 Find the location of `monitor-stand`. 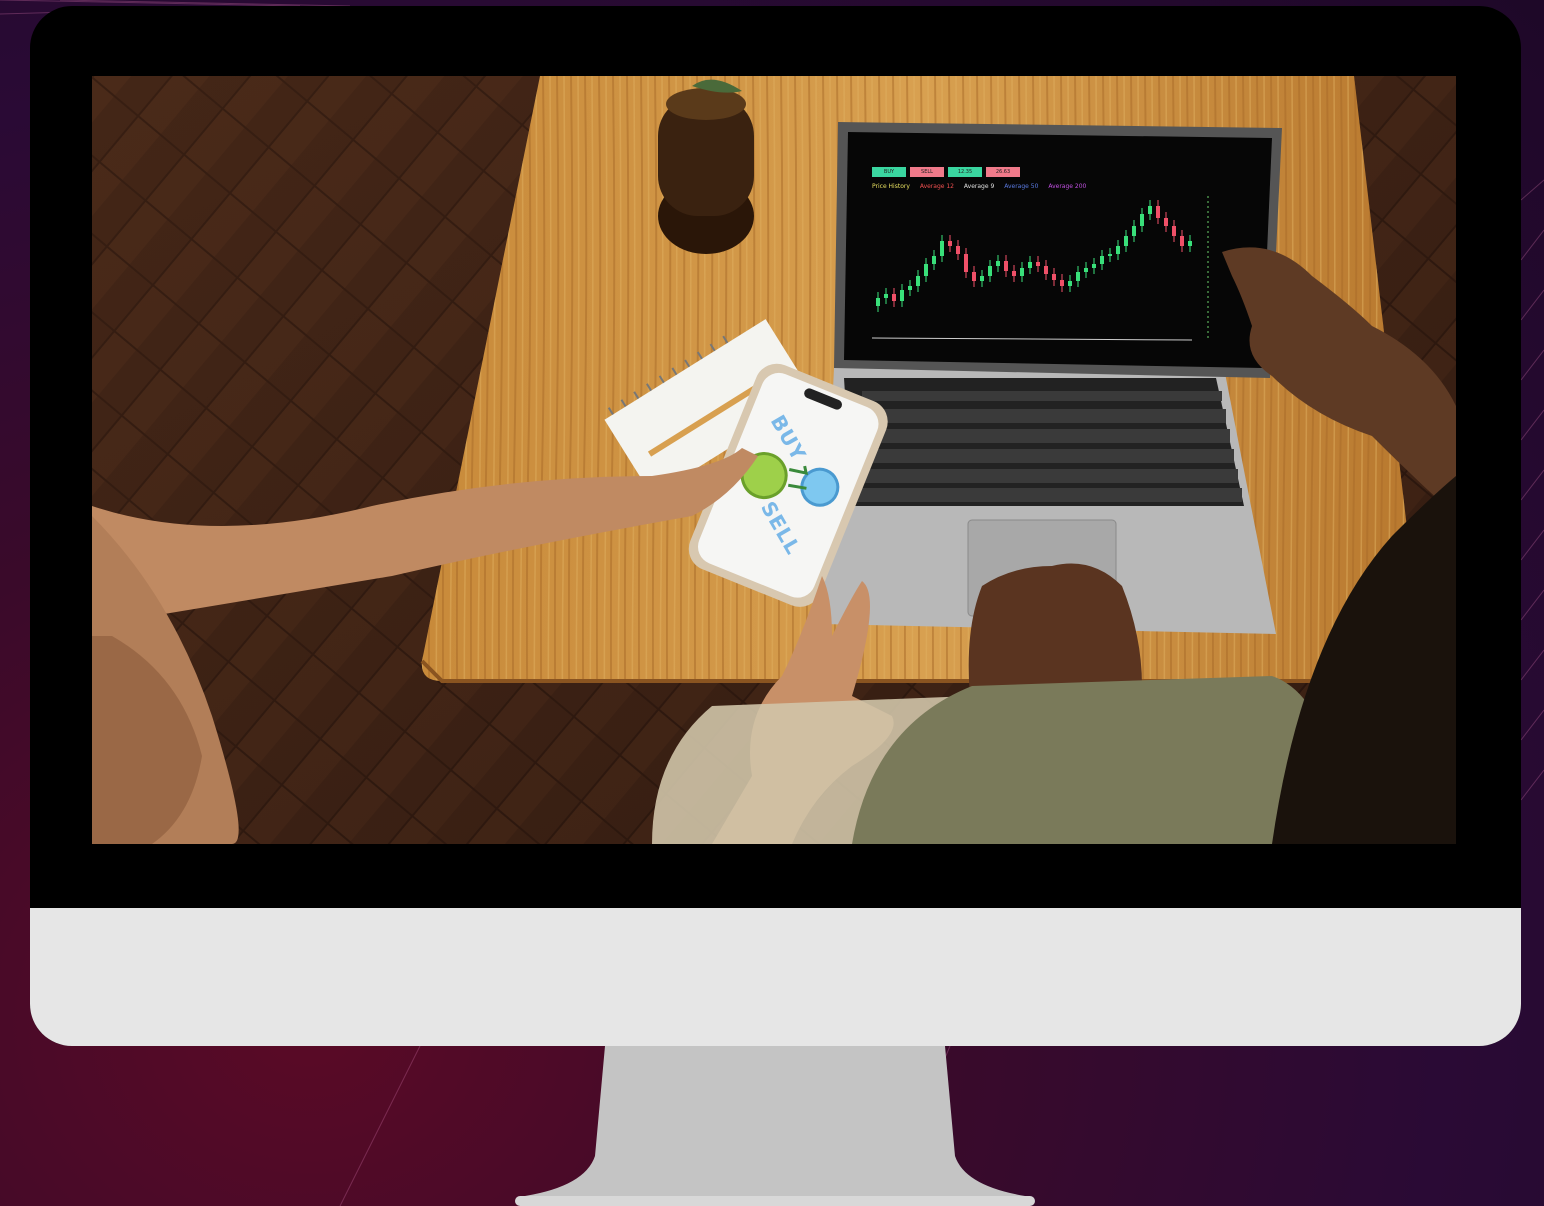

monitor-stand is located at coordinates (775, 1126).